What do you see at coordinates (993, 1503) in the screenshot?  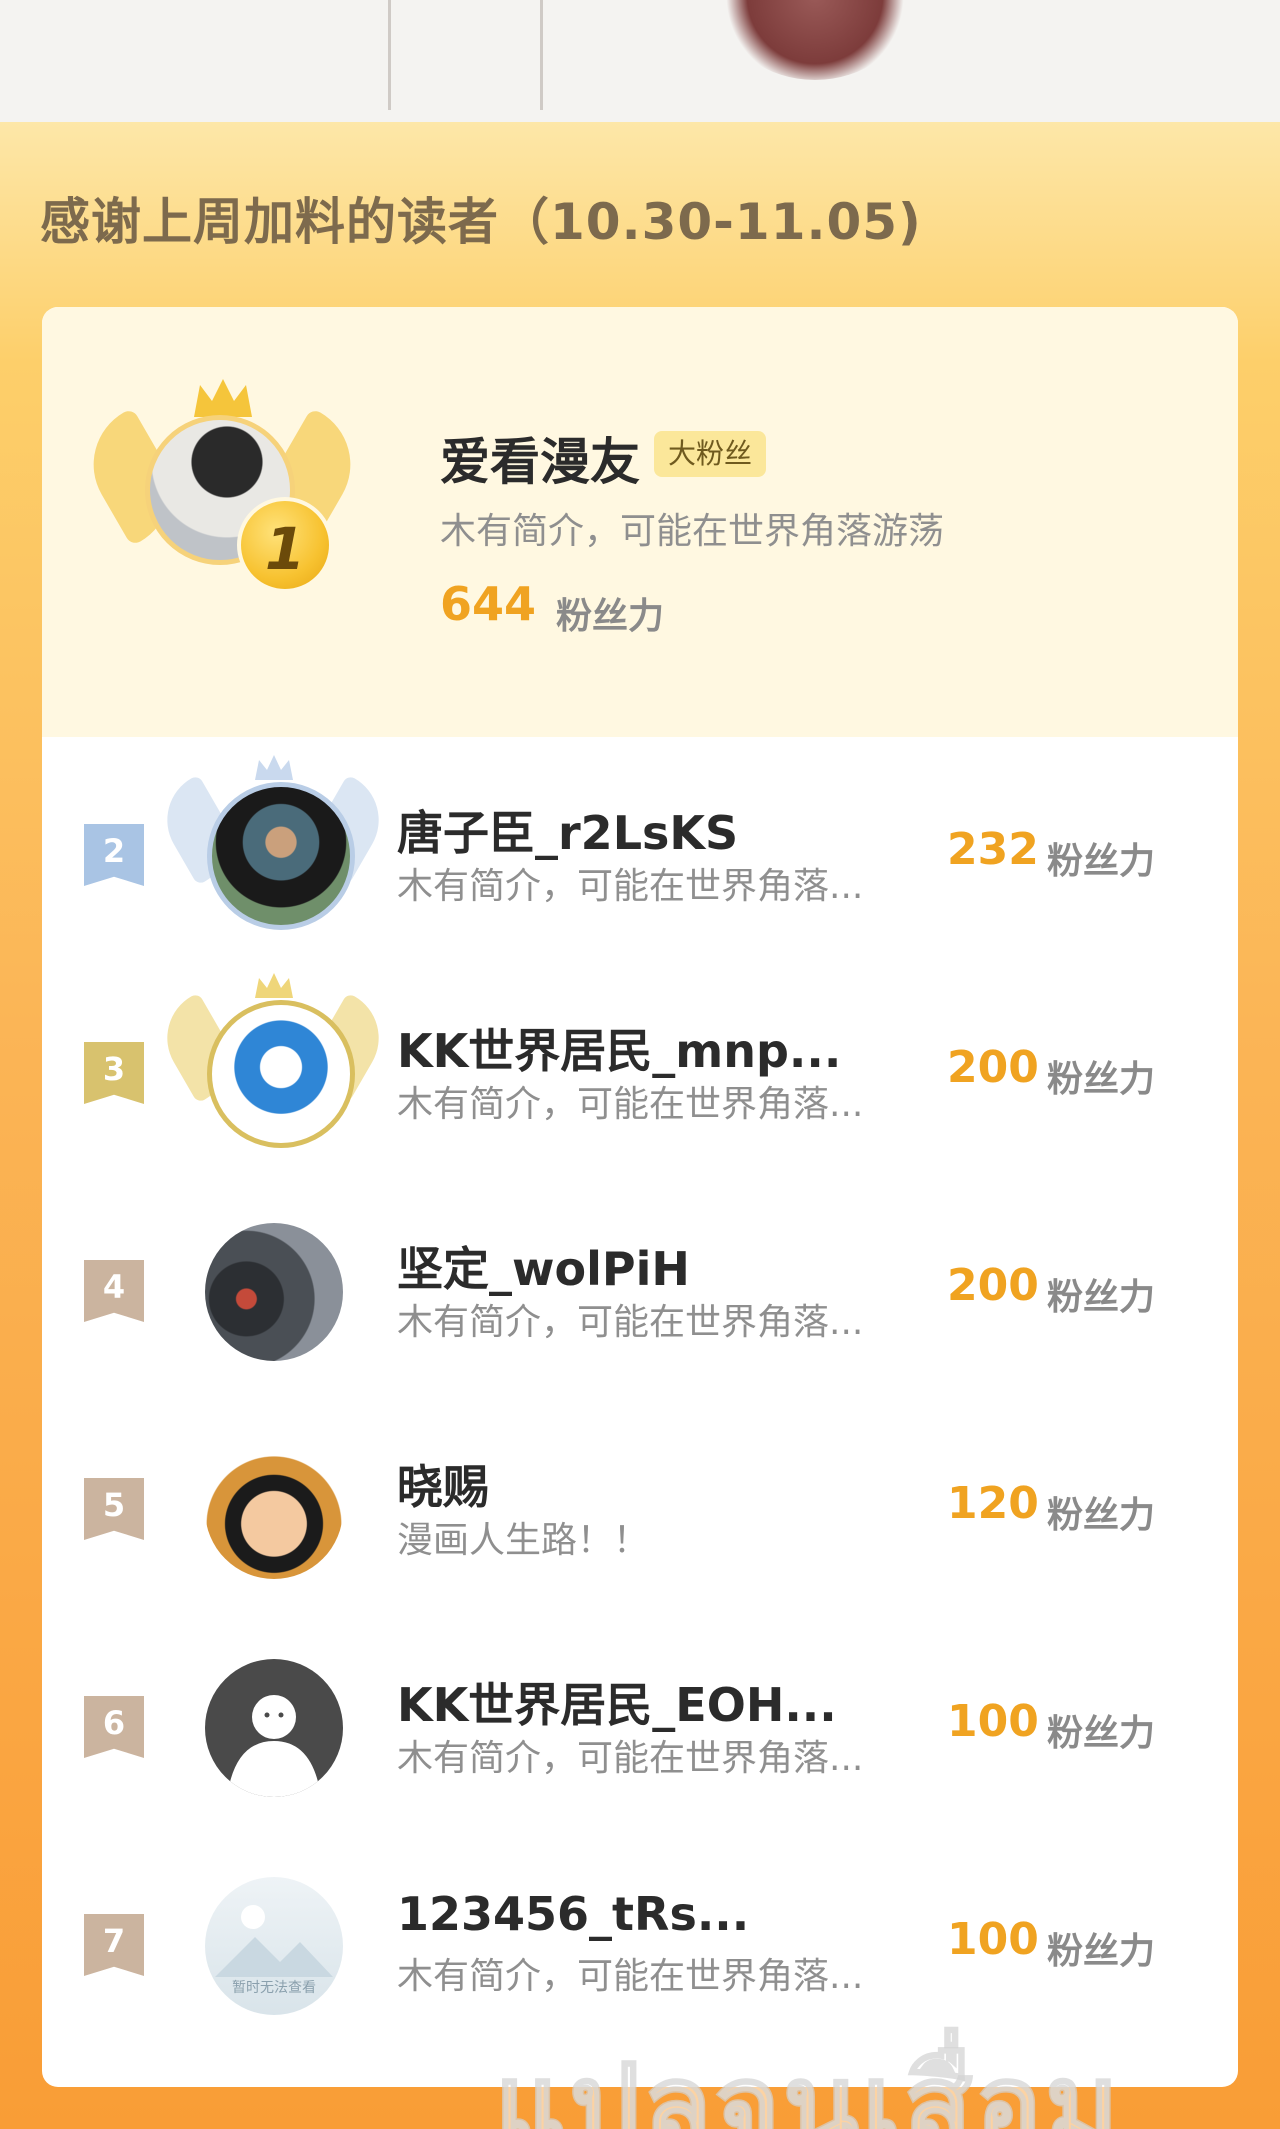 I see `fan-score: 120` at bounding box center [993, 1503].